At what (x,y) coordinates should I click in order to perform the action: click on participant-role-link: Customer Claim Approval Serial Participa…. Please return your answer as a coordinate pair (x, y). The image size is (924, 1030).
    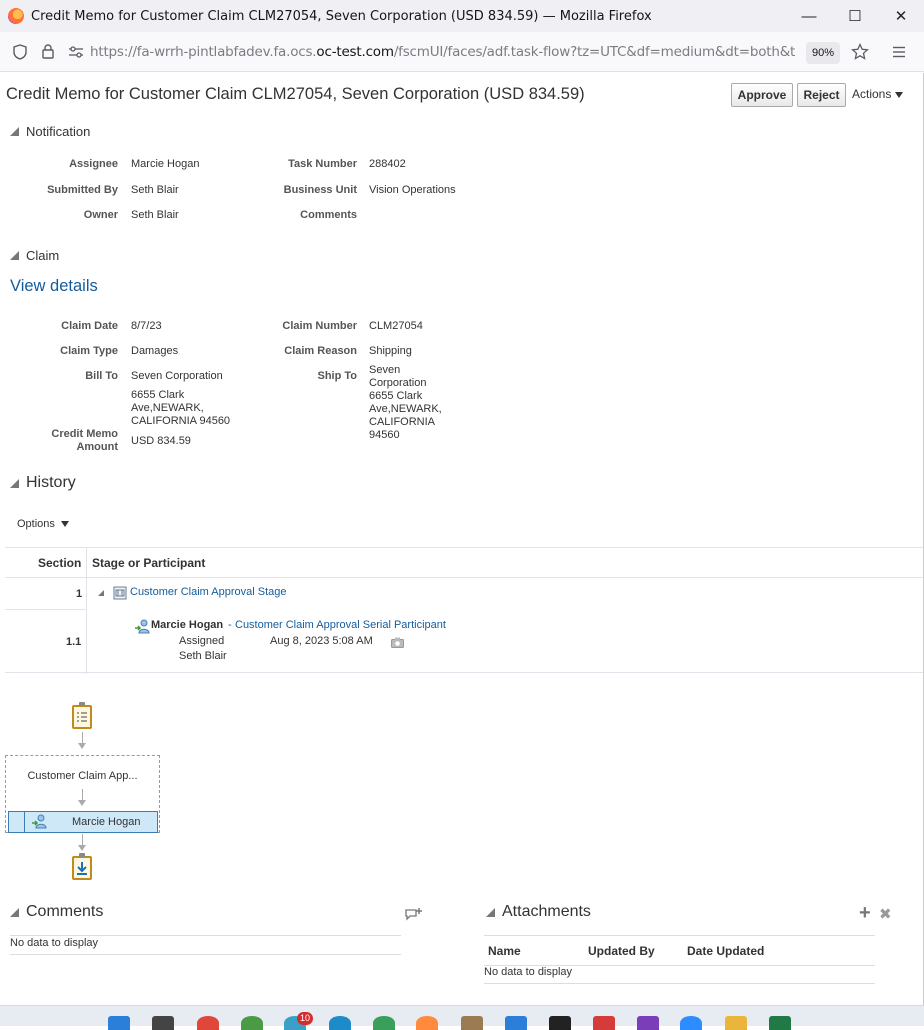
    Looking at the image, I should click on (340, 625).